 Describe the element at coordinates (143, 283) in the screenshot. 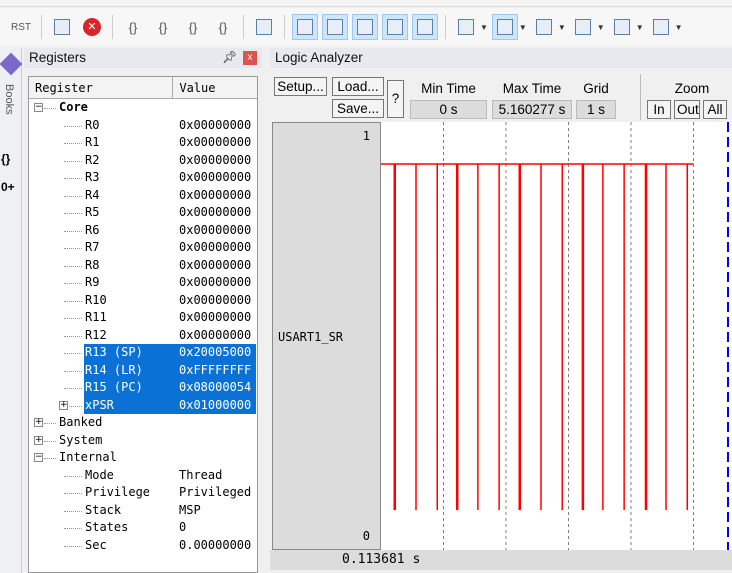

I see `register-row: R9 0x00000000` at that location.